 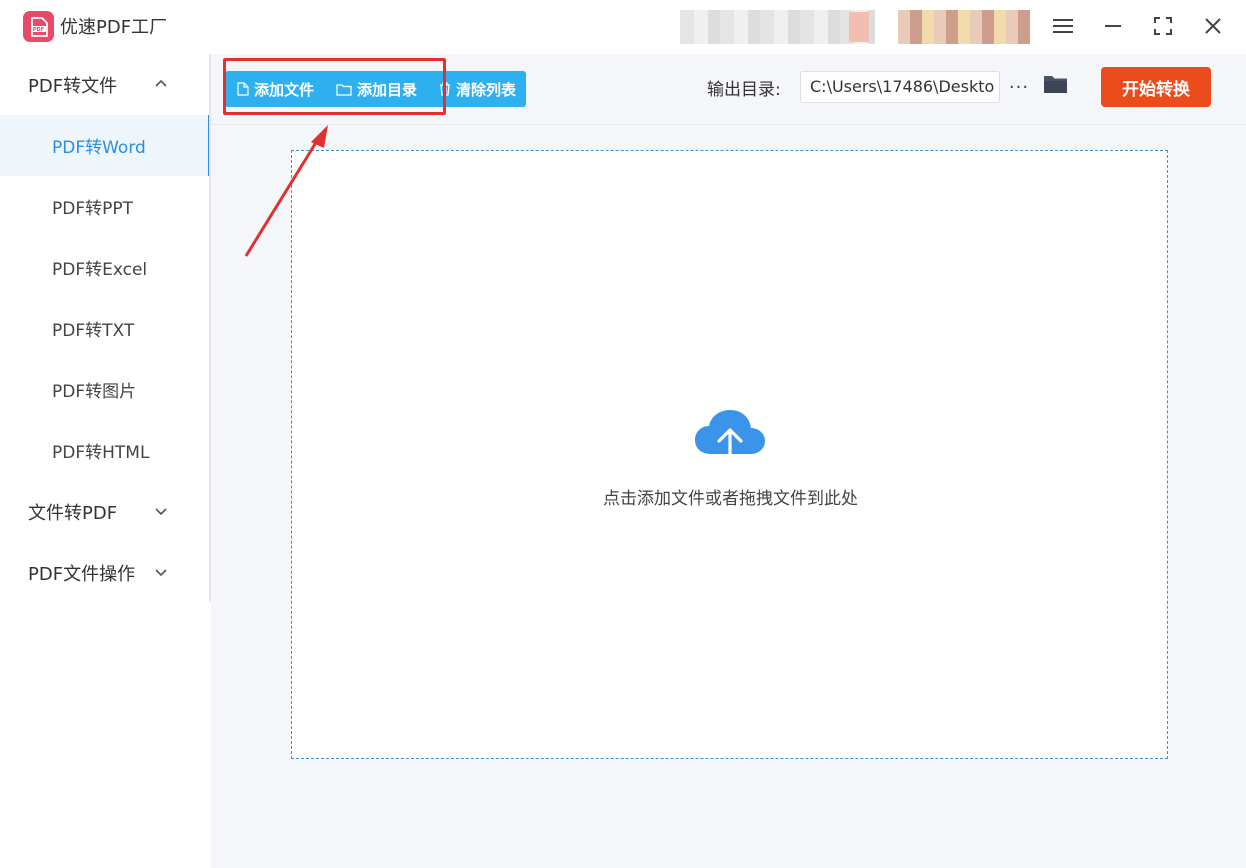 What do you see at coordinates (445, 89) in the screenshot?
I see `trash-icon` at bounding box center [445, 89].